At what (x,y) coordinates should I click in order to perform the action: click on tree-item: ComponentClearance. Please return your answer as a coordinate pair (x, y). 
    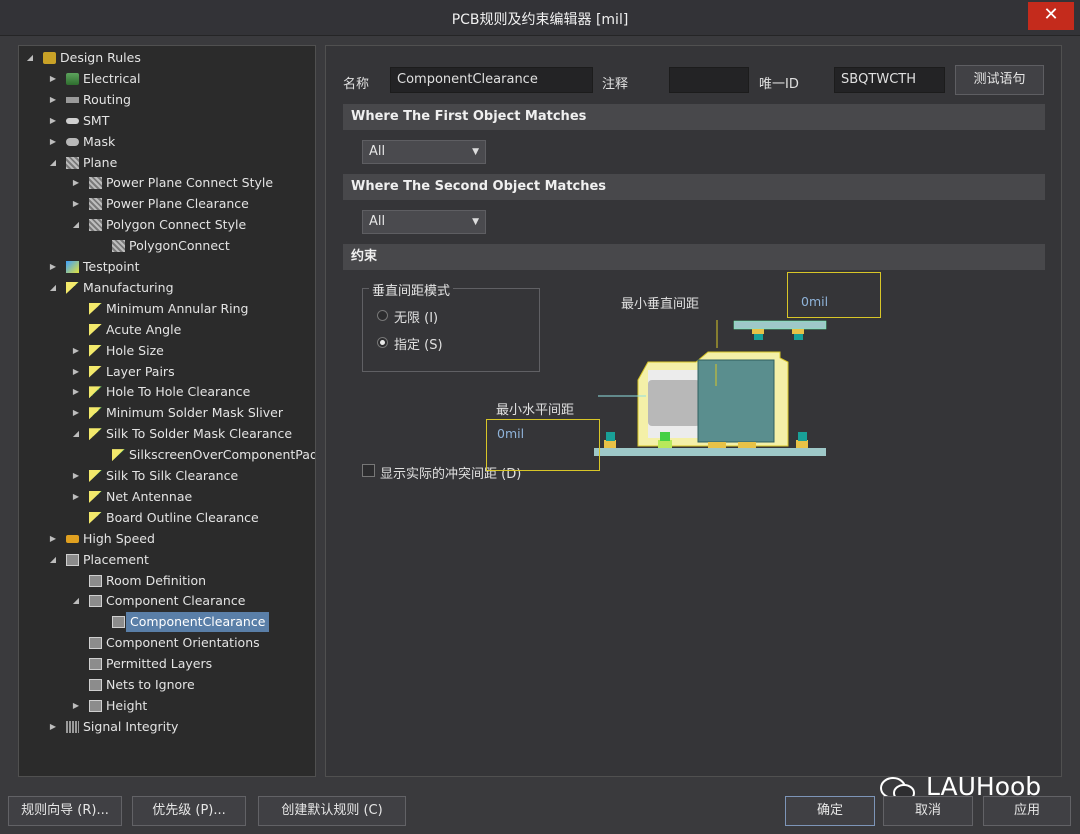
    Looking at the image, I should click on (167, 622).